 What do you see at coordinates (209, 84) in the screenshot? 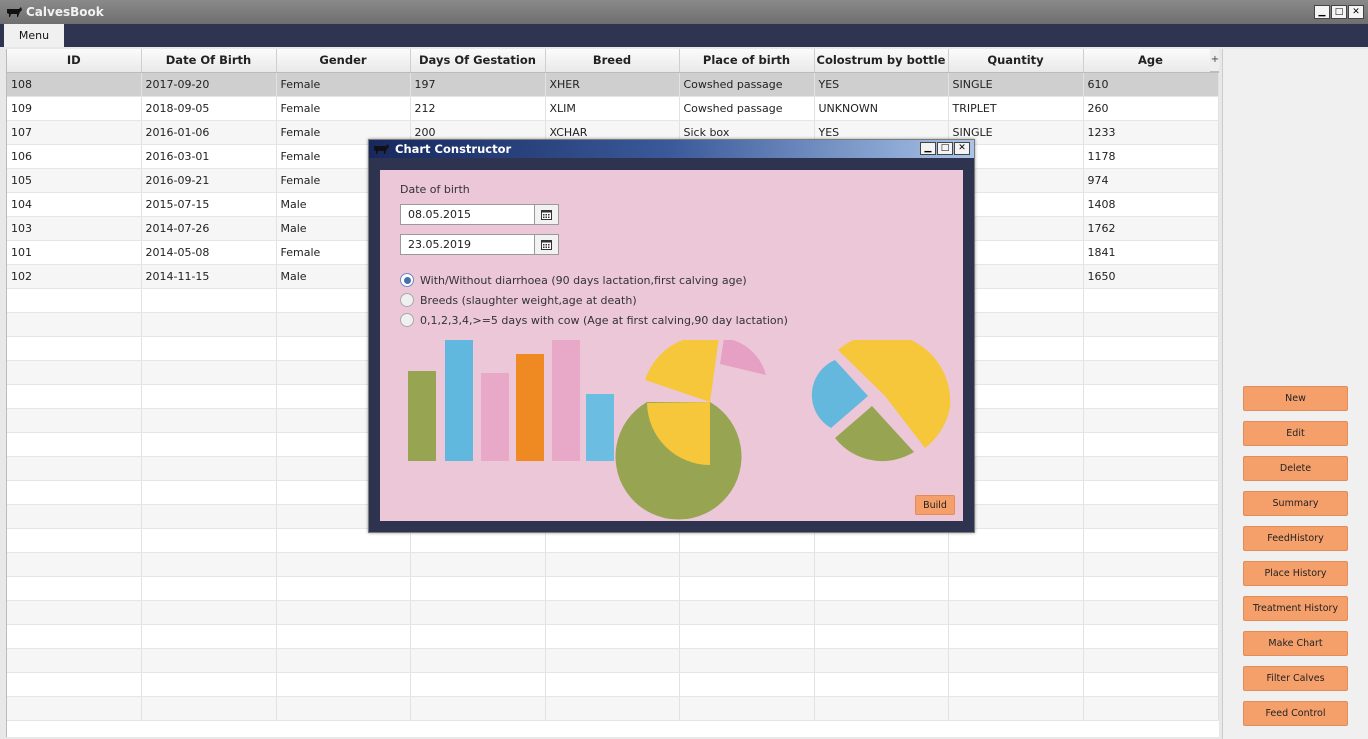
I see `table-cell: 2017-09-20` at bounding box center [209, 84].